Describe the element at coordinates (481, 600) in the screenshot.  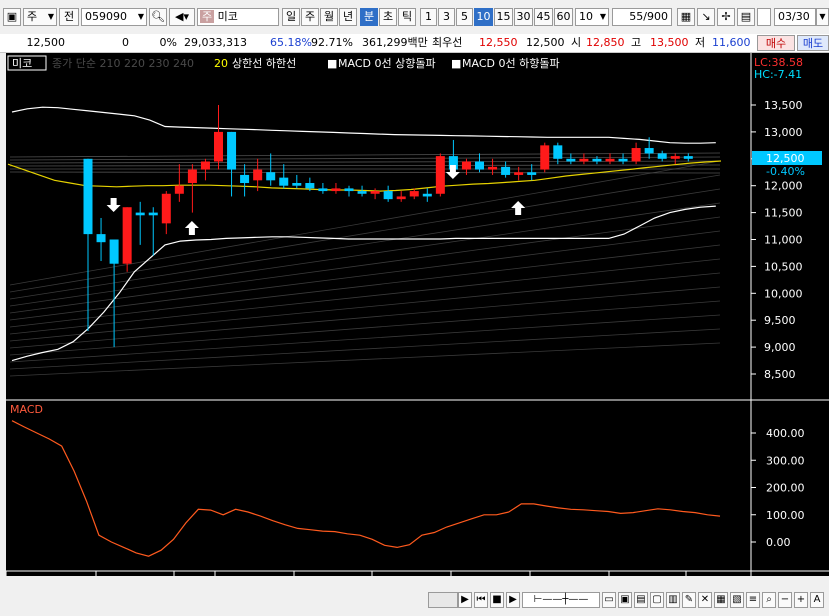
I see `first-icon: ⏮` at that location.